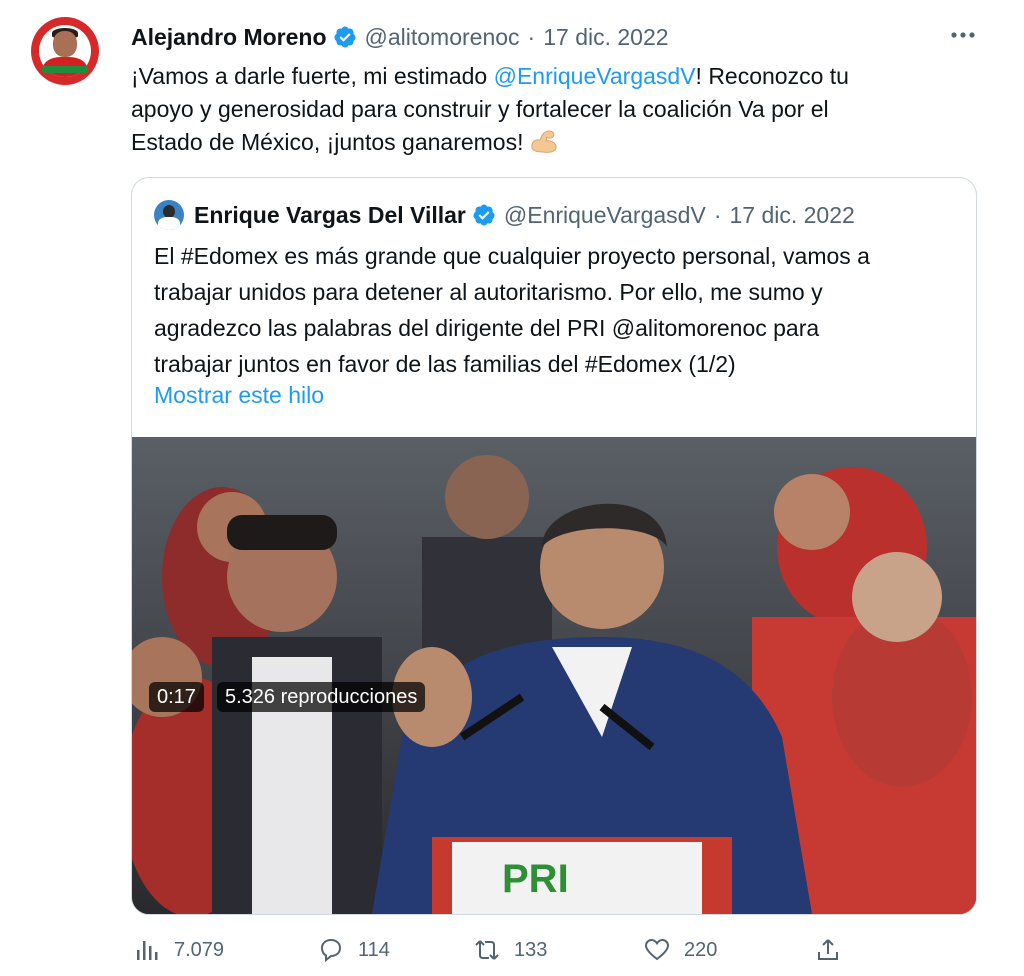  I want to click on author-name: Alejandro Moreno, so click(229, 37).